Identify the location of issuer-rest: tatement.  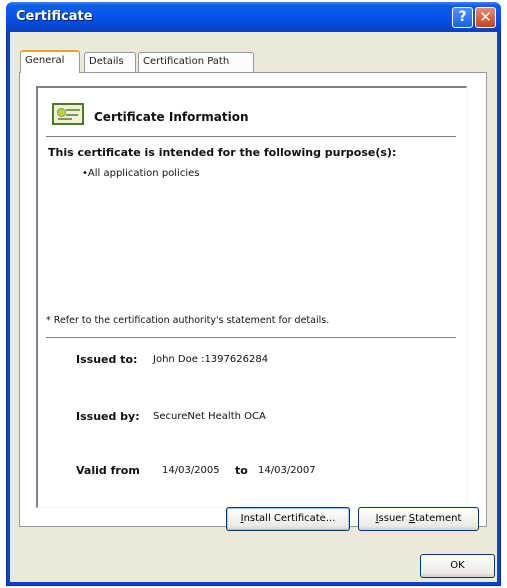
(438, 518).